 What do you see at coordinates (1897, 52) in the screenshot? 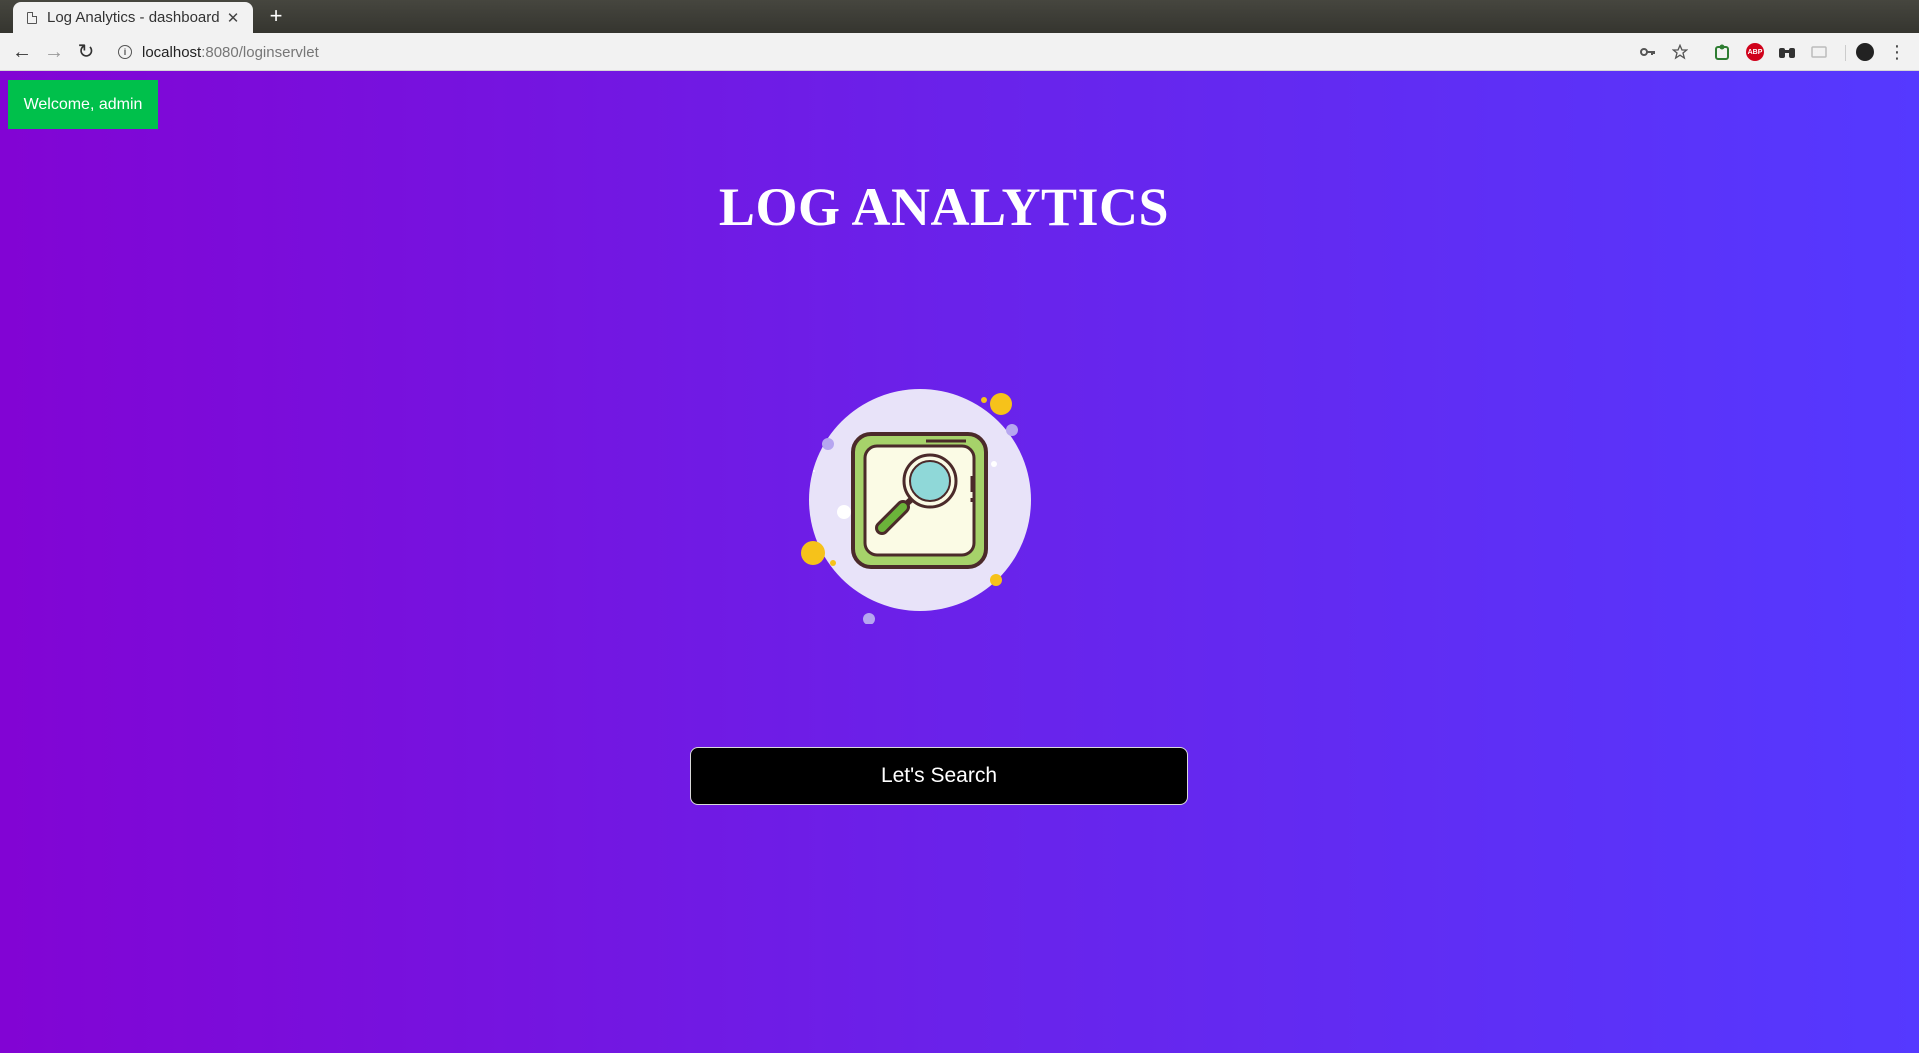
I see `menu-icon: ⋮` at bounding box center [1897, 52].